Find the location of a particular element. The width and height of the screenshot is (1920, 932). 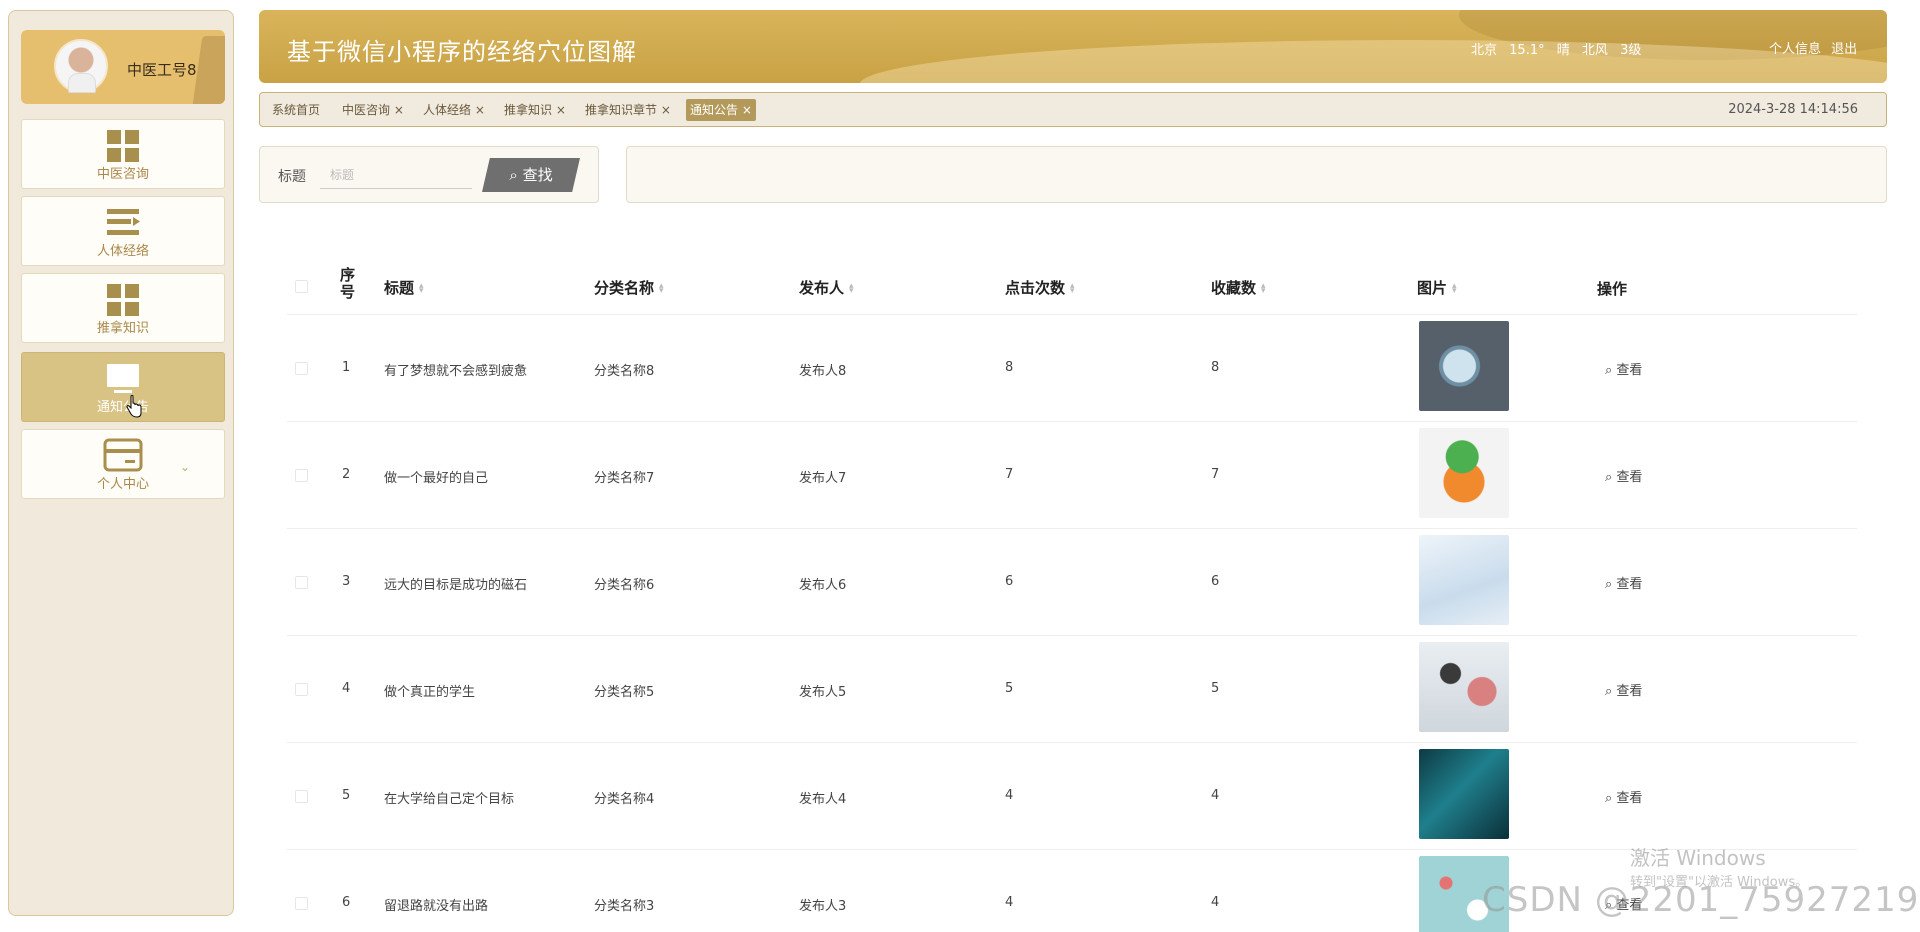

col-no: 序号 is located at coordinates (348, 283).